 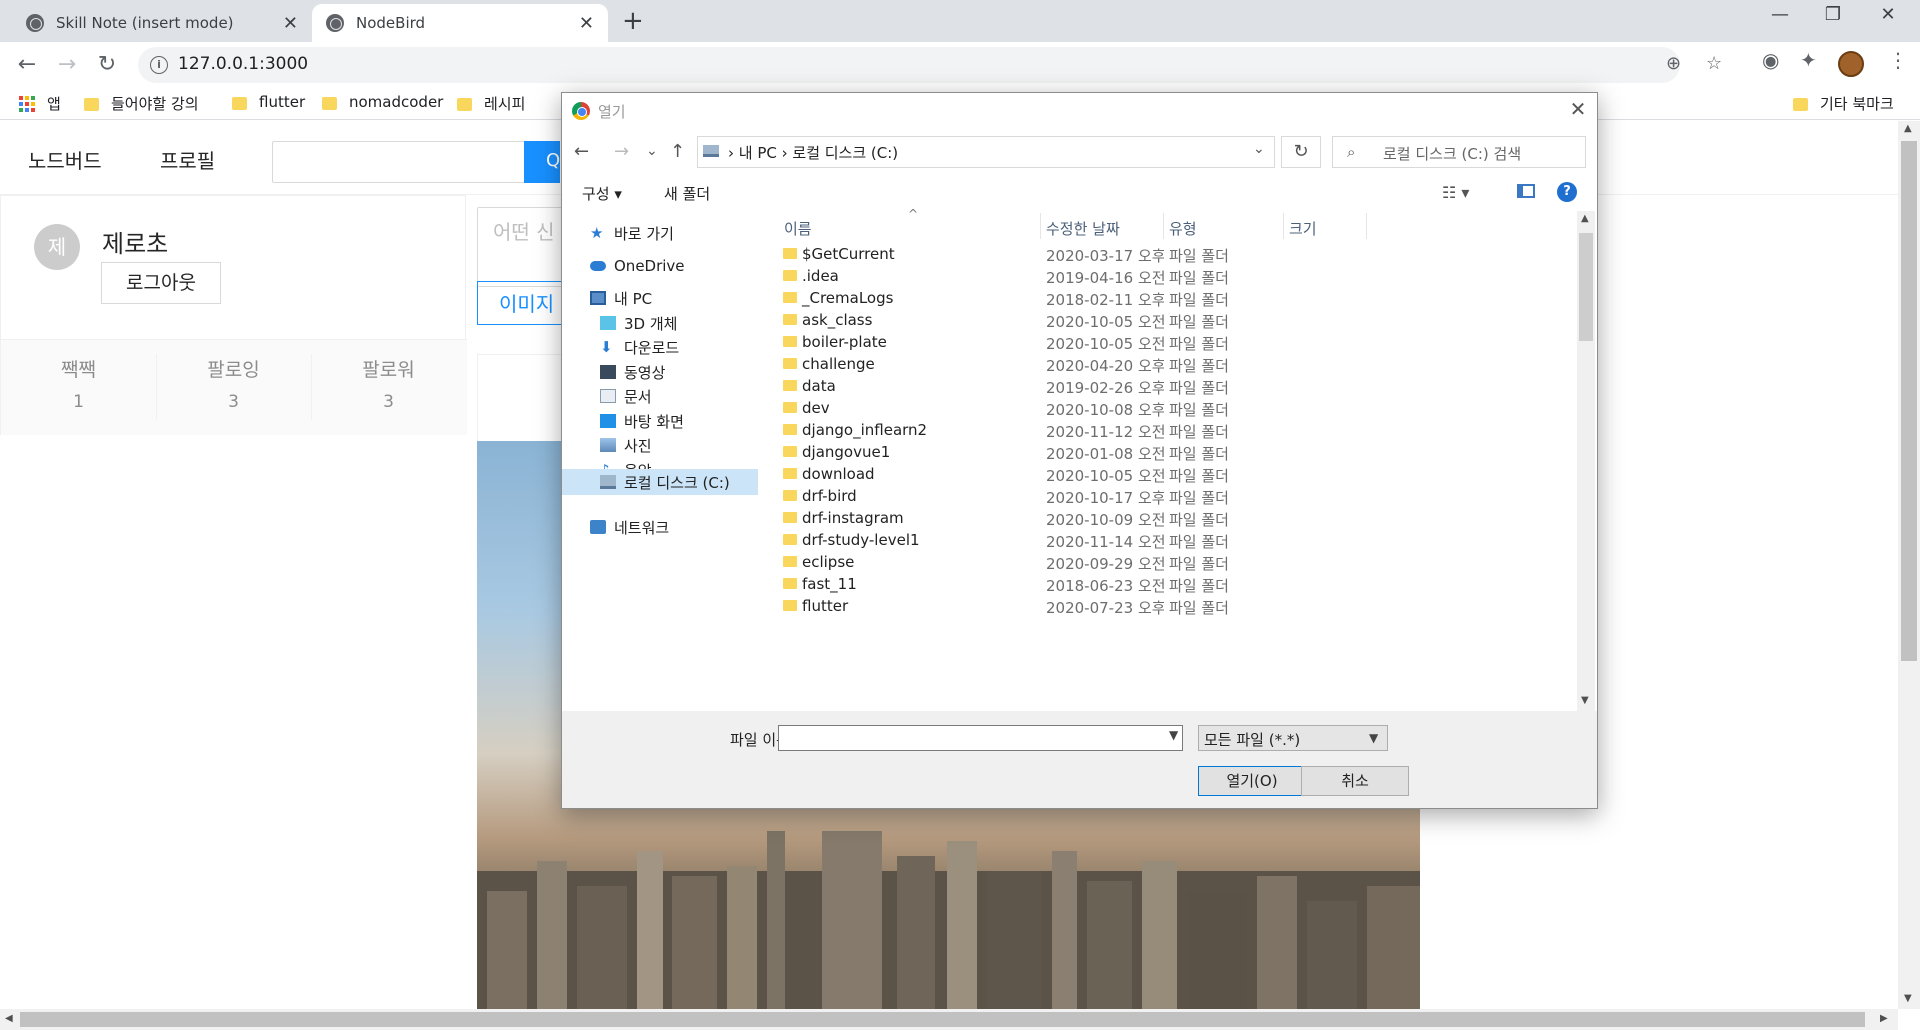 What do you see at coordinates (1169, 387) in the screenshot?
I see `table-row: data 2019-02-26 오후 2... 파일 폴더` at bounding box center [1169, 387].